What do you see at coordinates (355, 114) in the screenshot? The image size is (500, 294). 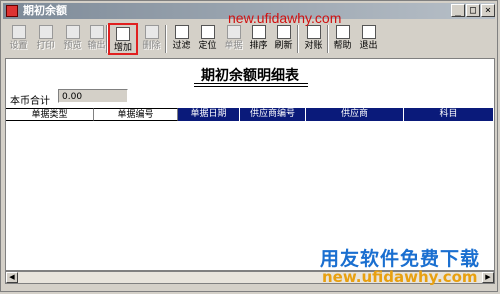 I see `column-header: 供应商` at bounding box center [355, 114].